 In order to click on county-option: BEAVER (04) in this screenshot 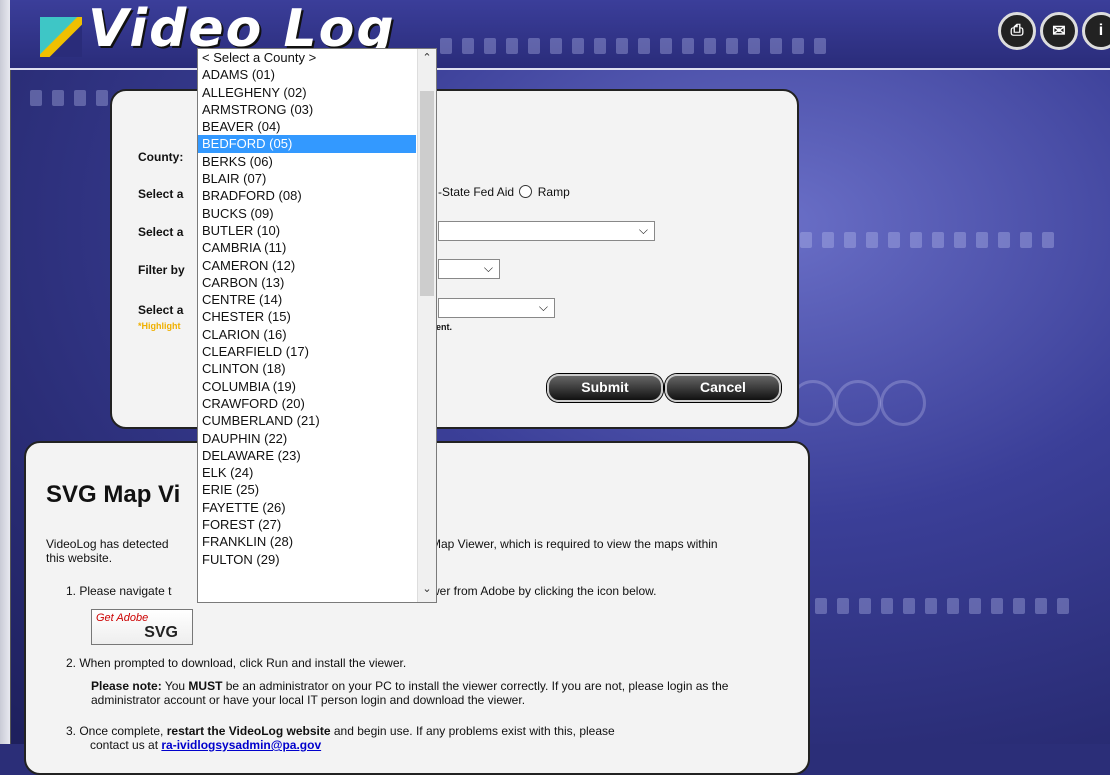, I will do `click(307, 126)`.